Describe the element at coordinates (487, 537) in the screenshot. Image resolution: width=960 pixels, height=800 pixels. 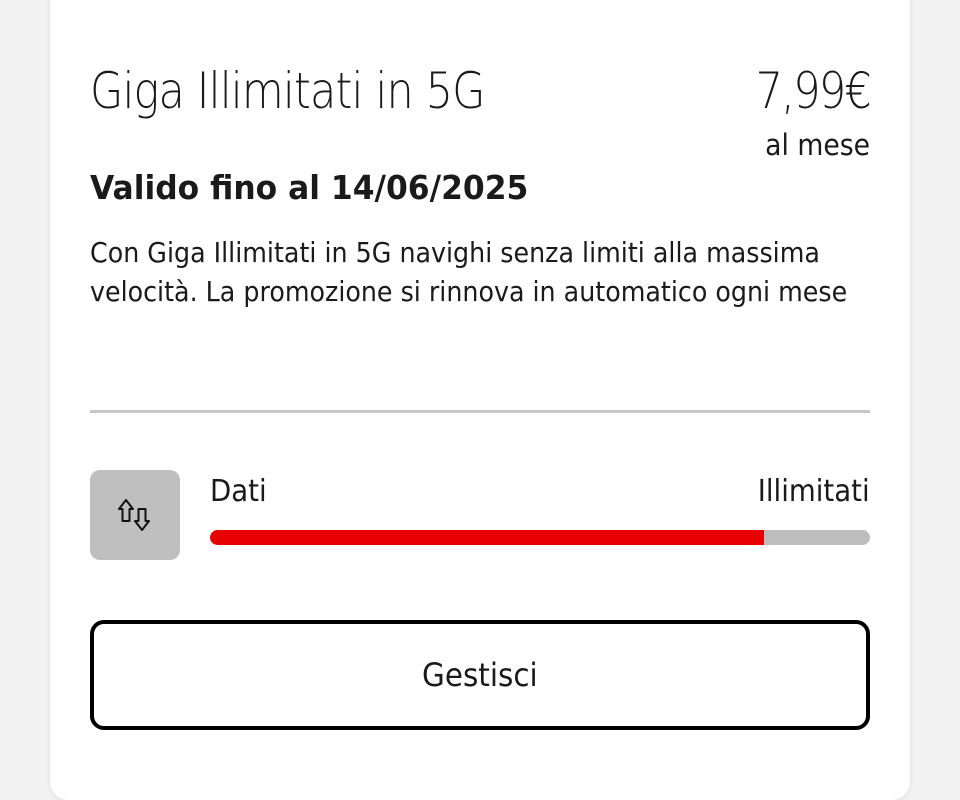
I see `data-usage-progress-fill` at that location.